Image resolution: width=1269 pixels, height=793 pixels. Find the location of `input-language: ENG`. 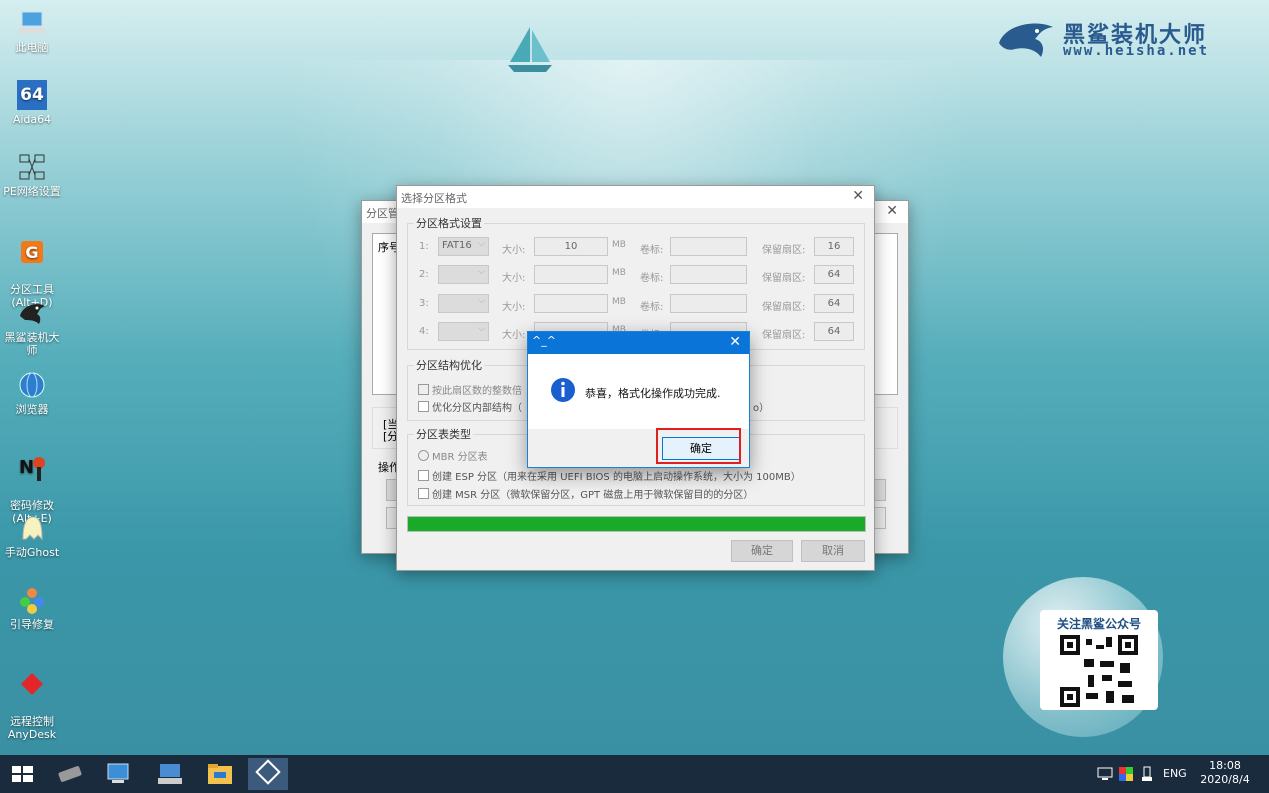

input-language: ENG is located at coordinates (1175, 773).